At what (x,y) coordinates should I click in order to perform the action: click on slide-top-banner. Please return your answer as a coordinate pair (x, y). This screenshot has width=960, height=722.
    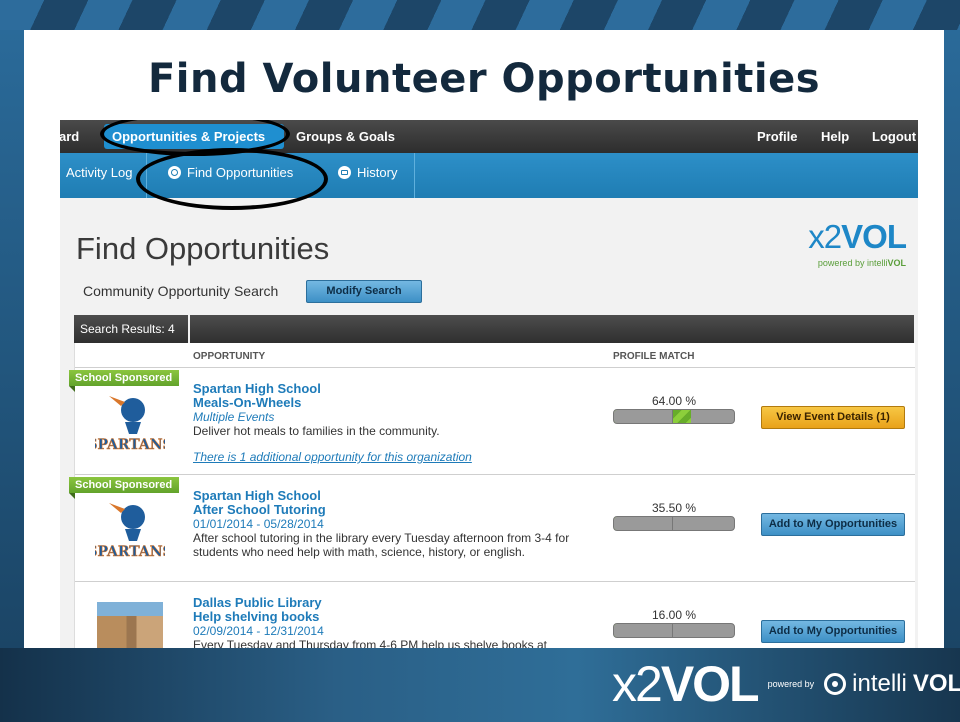
    Looking at the image, I should click on (480, 15).